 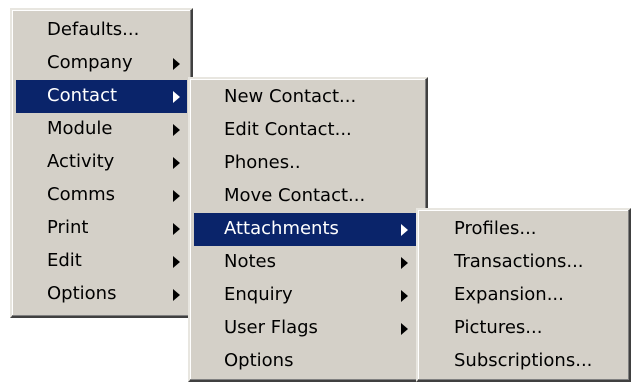 I want to click on menu-item-user-flags: User Flags, so click(x=308, y=328).